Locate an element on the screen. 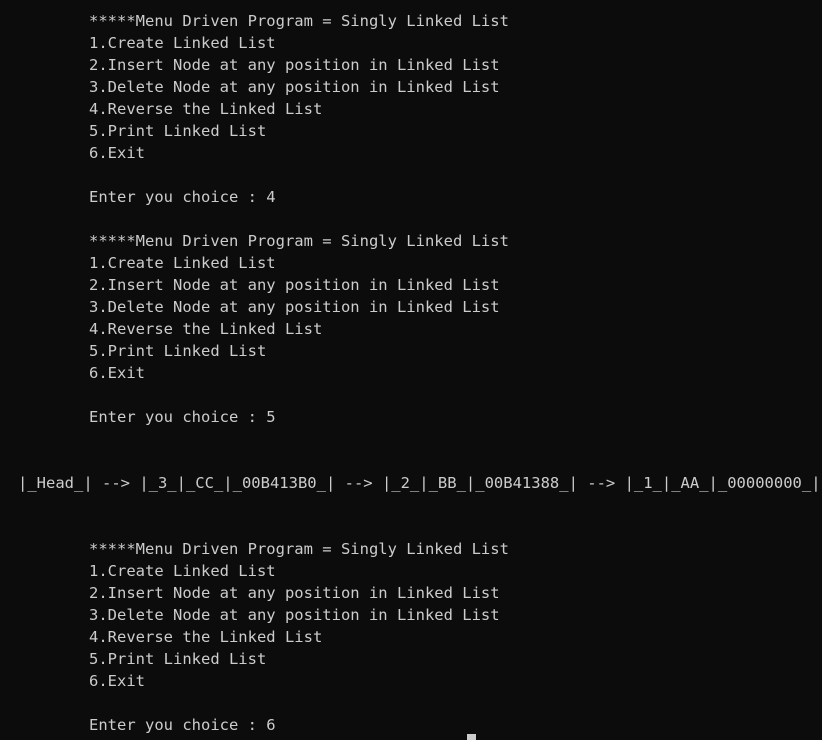  choice-prompt: Enter you choice : 6 is located at coordinates (182, 725).